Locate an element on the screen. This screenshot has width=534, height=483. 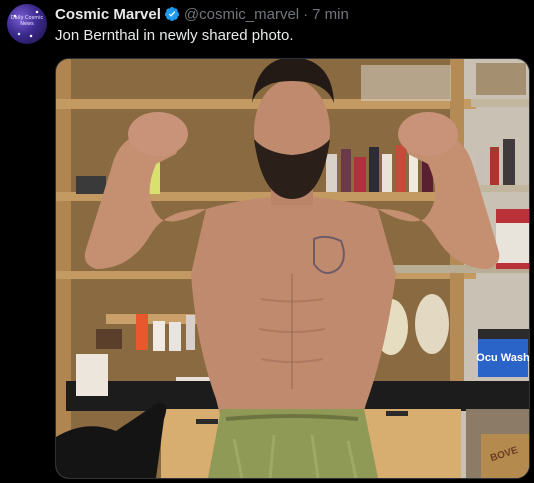
post-header: Cosmic Marvel @cosmic_marvel · 7 min is located at coordinates (202, 14).